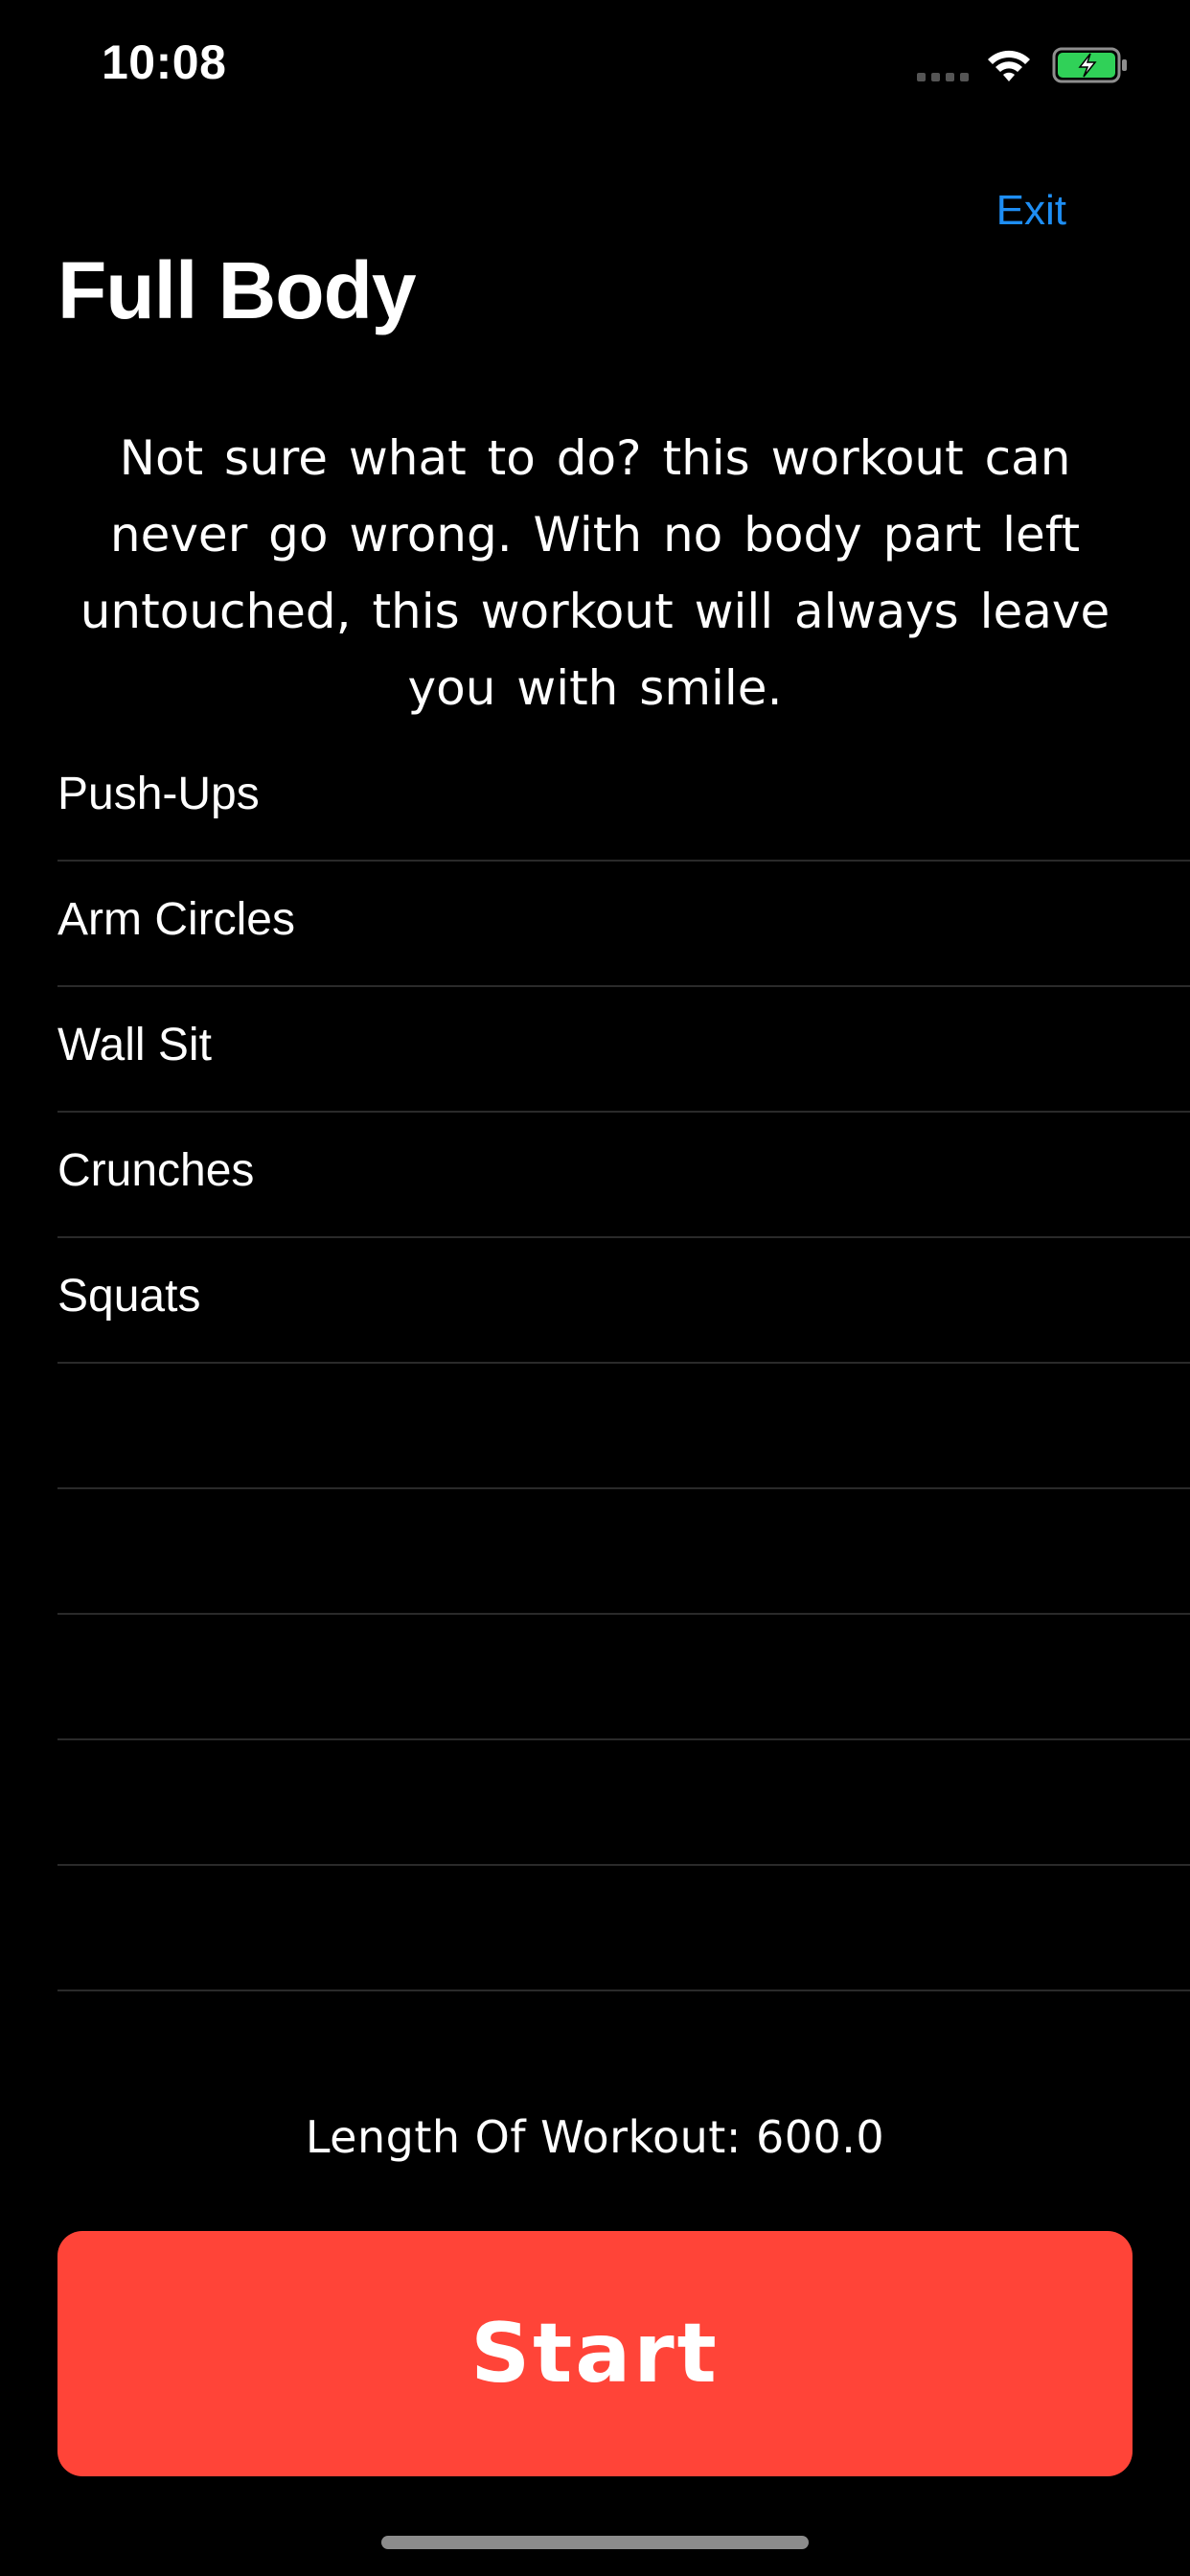 This screenshot has height=2576, width=1190. Describe the element at coordinates (595, 2137) in the screenshot. I see `workout-length: Length Of Workout: 600.0` at that location.